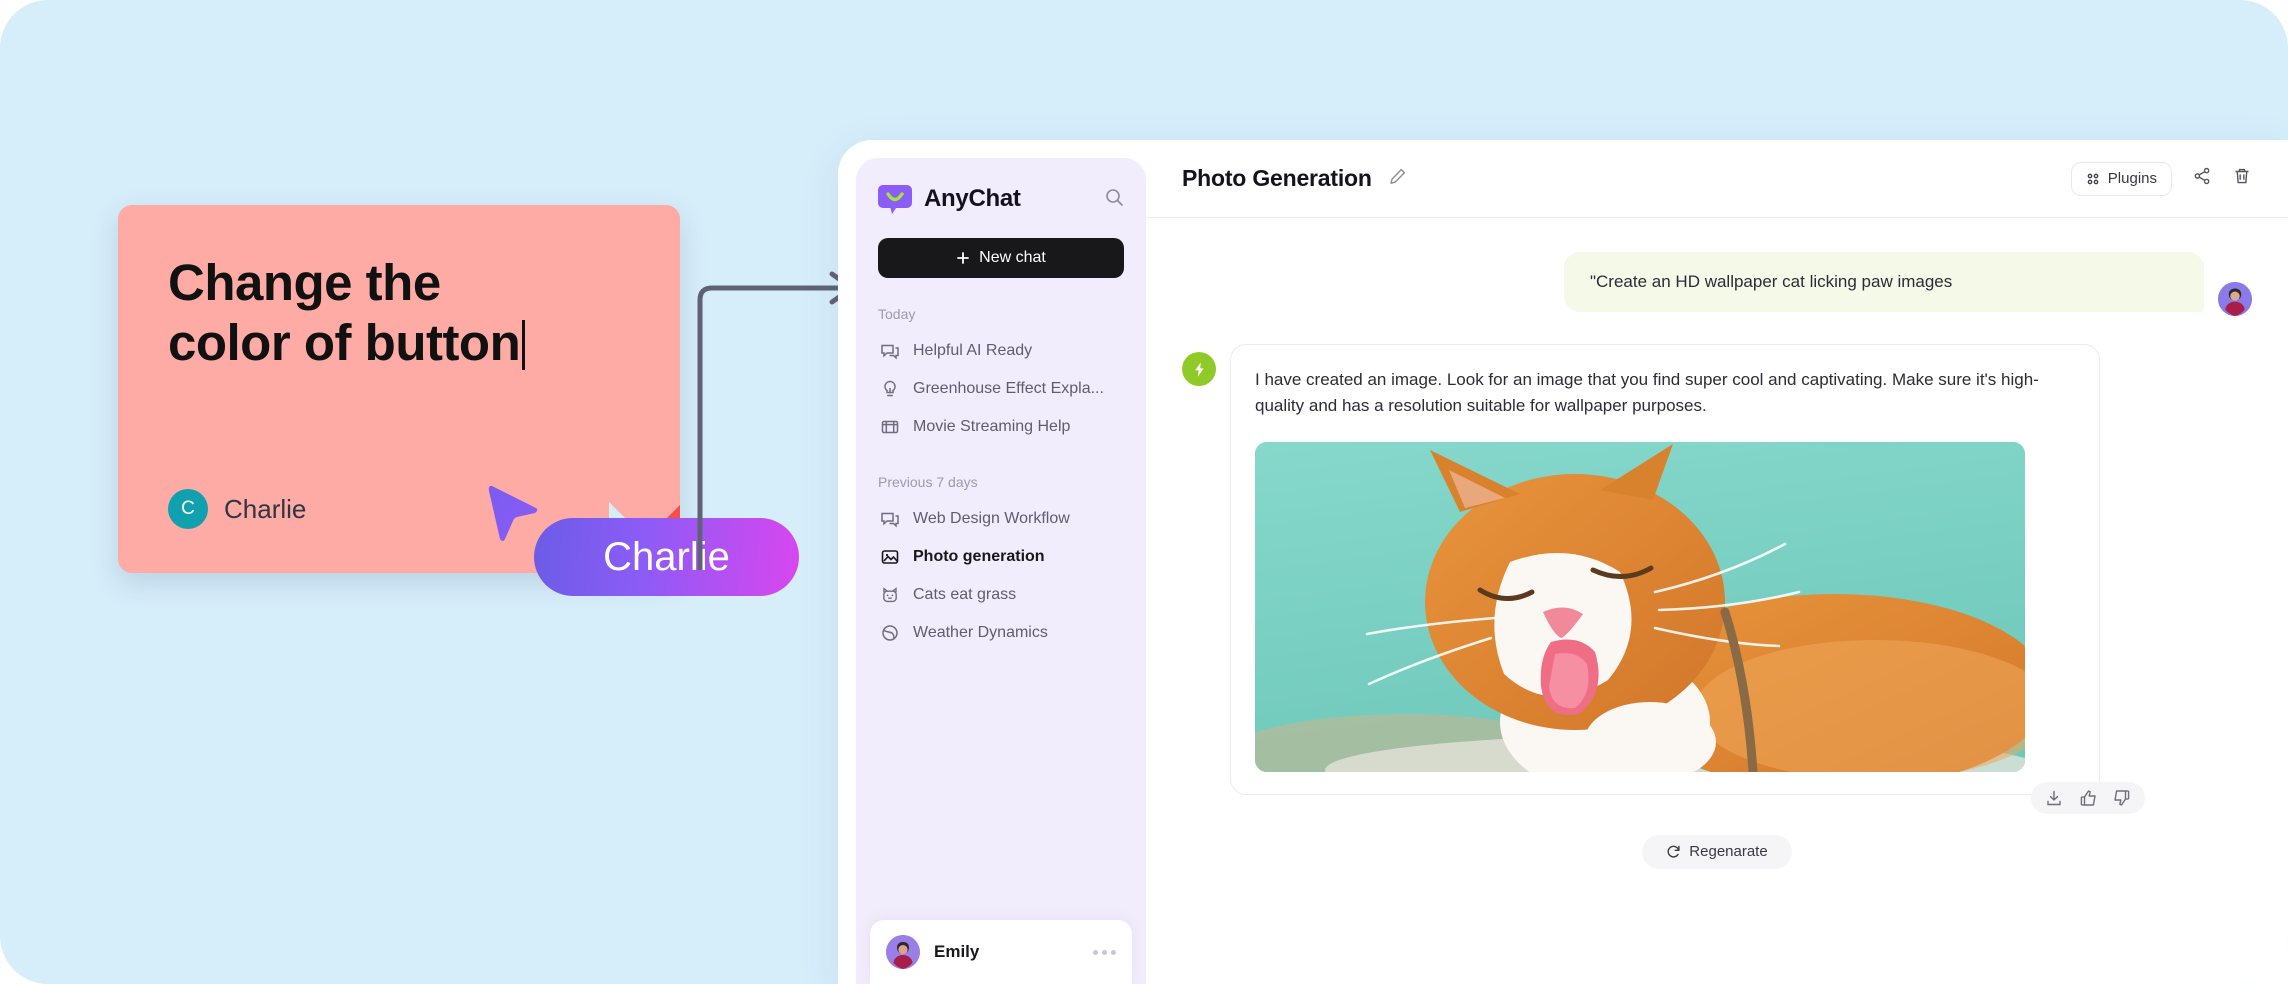 Image resolution: width=2288 pixels, height=984 pixels. I want to click on plugins-button: Plugins, so click(2121, 178).